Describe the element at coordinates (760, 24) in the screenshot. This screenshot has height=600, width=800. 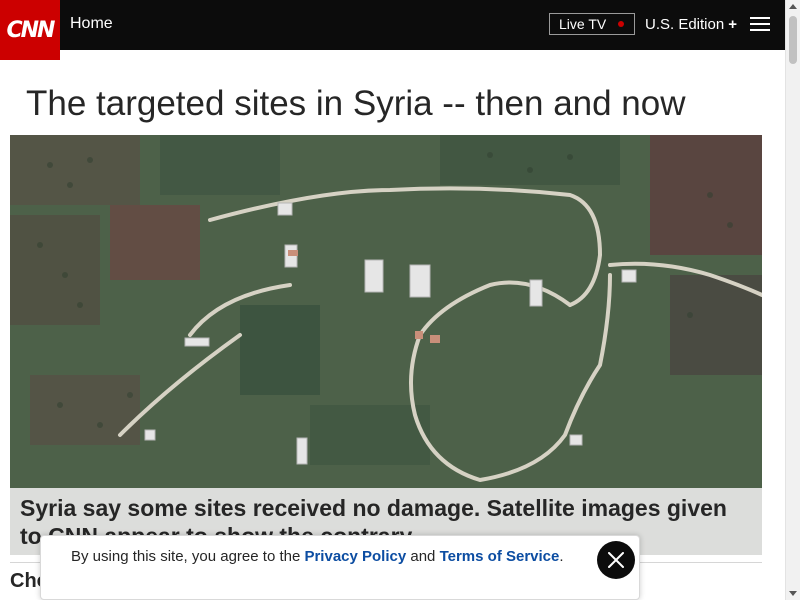
I see `hamburger-menu-icon` at that location.